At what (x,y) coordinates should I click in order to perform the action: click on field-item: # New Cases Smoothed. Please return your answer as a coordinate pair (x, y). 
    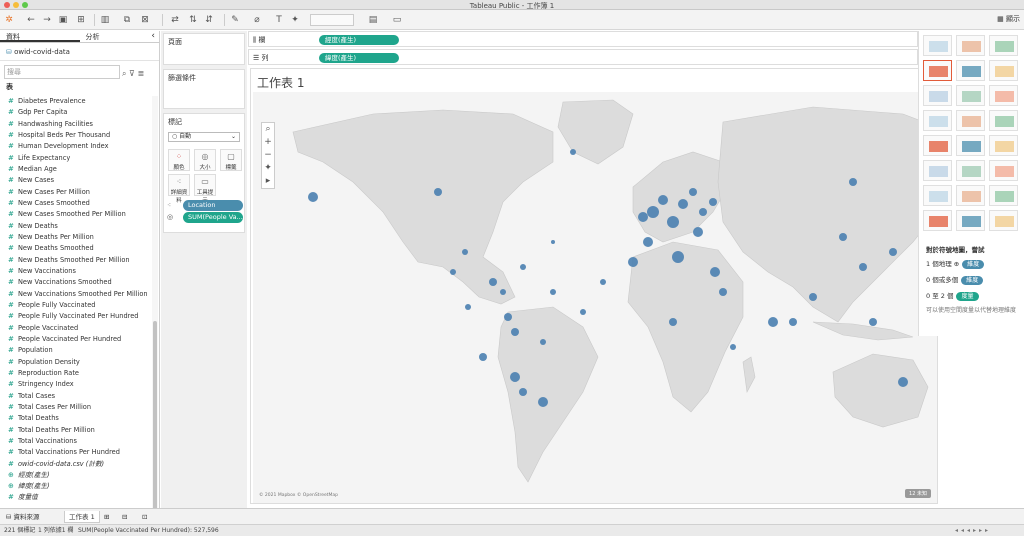
    Looking at the image, I should click on (76, 203).